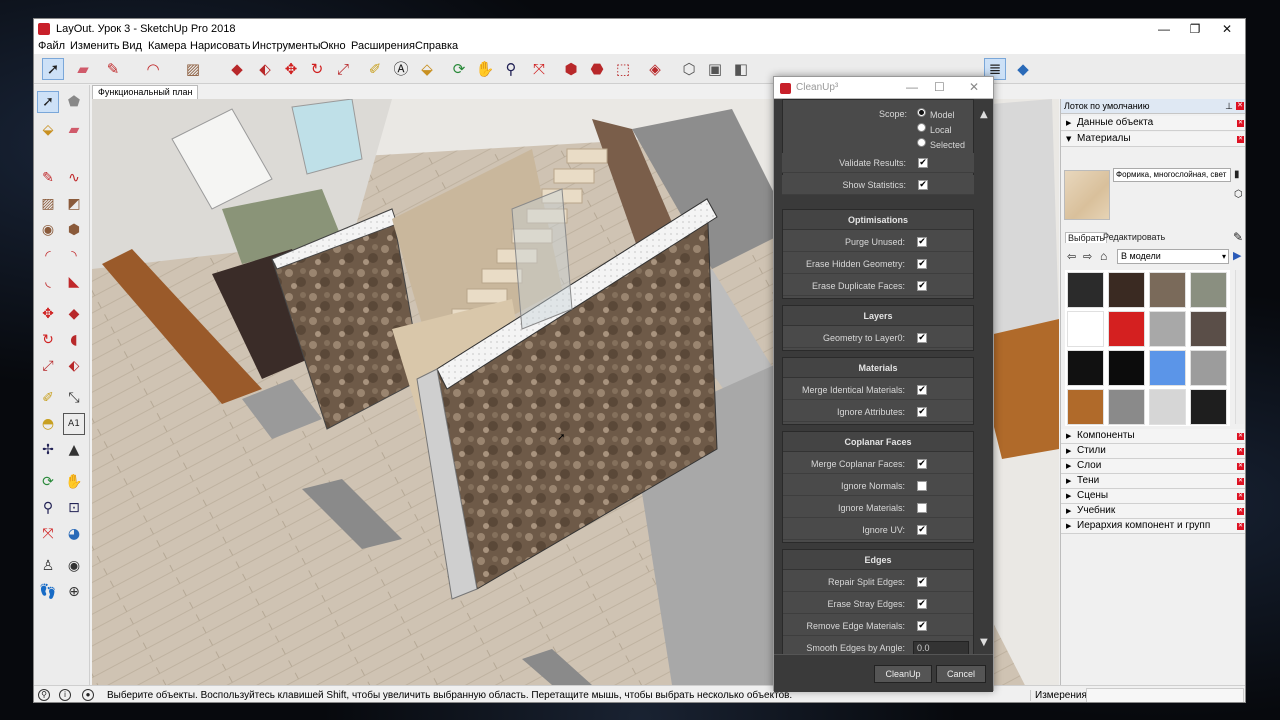 This screenshot has height=720, width=1280. I want to click on top-view-icon: ▣, so click(715, 69).